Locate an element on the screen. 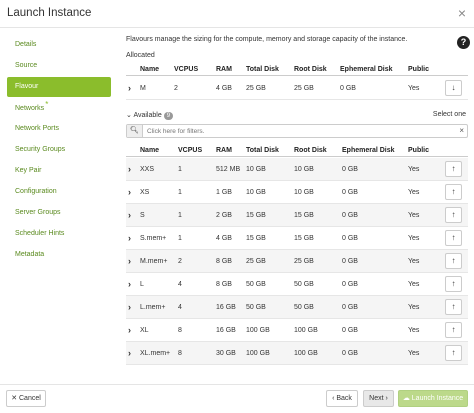 Image resolution: width=474 pixels, height=413 pixels. launch-instance-button: ☁ Launch Instance is located at coordinates (433, 398).